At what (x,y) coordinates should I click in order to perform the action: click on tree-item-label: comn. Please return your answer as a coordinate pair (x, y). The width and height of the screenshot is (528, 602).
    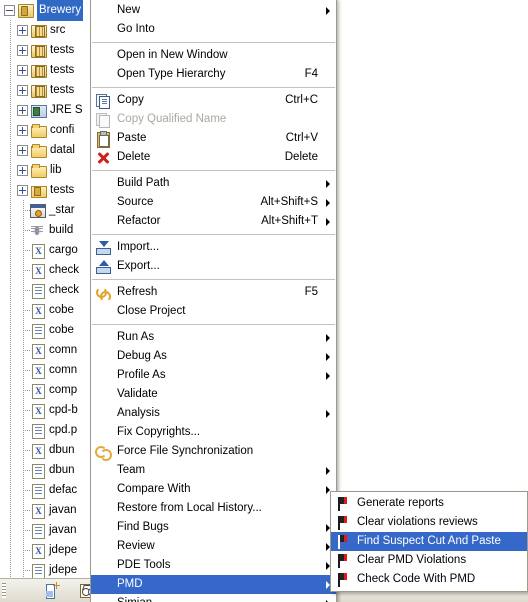
    Looking at the image, I should click on (63, 350).